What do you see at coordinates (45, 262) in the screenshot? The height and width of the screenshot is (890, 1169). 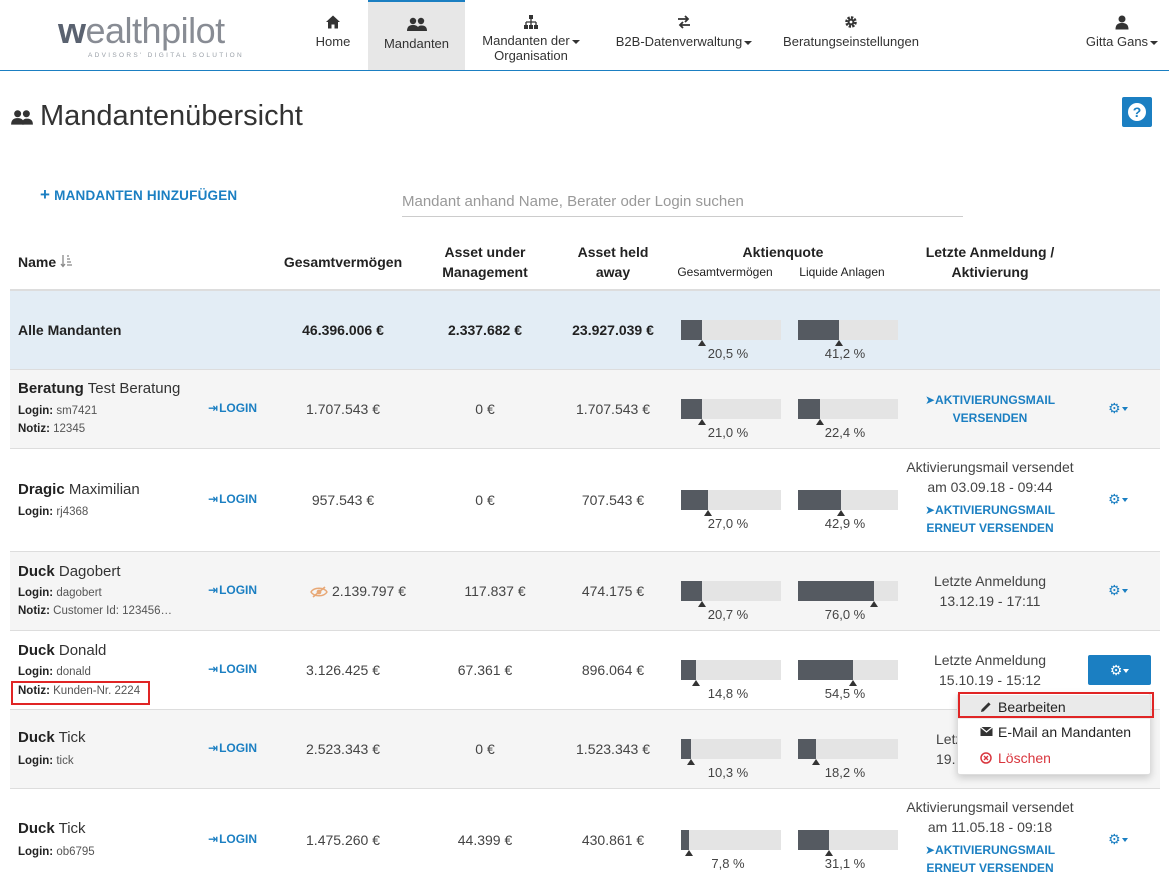 I see `column-header-name: Name` at bounding box center [45, 262].